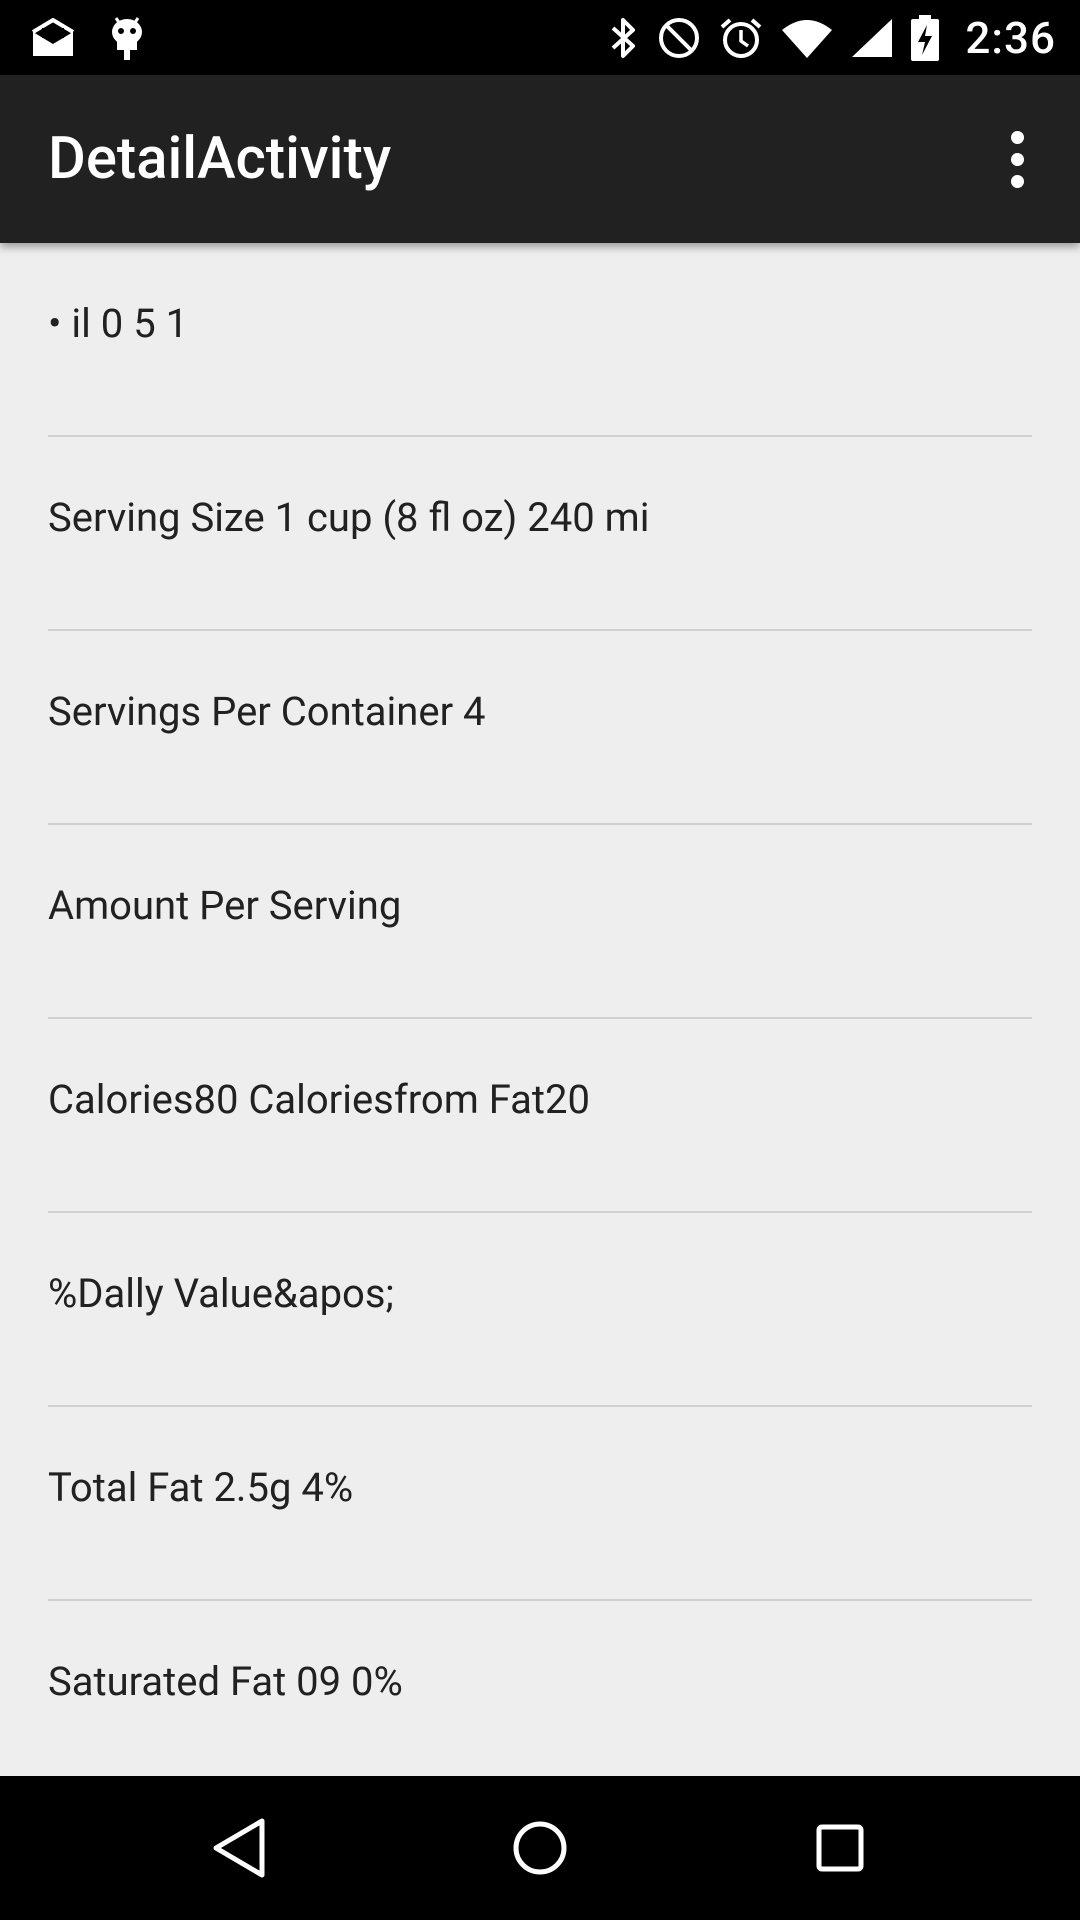 Image resolution: width=1080 pixels, height=1920 pixels. What do you see at coordinates (925, 37) in the screenshot?
I see `battery-charging-icon` at bounding box center [925, 37].